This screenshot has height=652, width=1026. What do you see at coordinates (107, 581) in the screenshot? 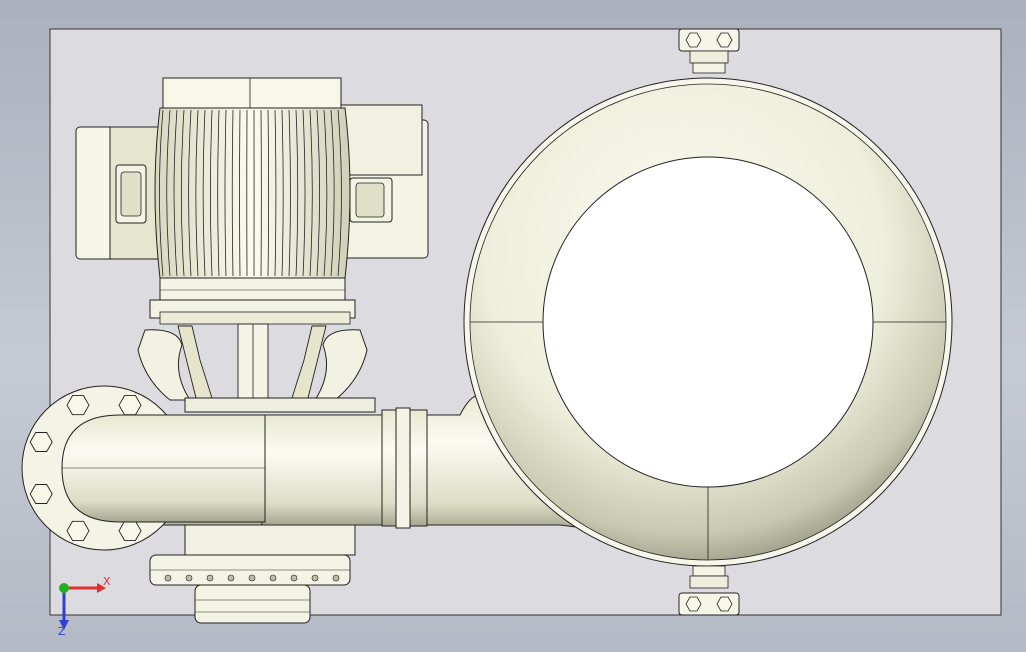
I see `triad-x-label: X` at bounding box center [107, 581].